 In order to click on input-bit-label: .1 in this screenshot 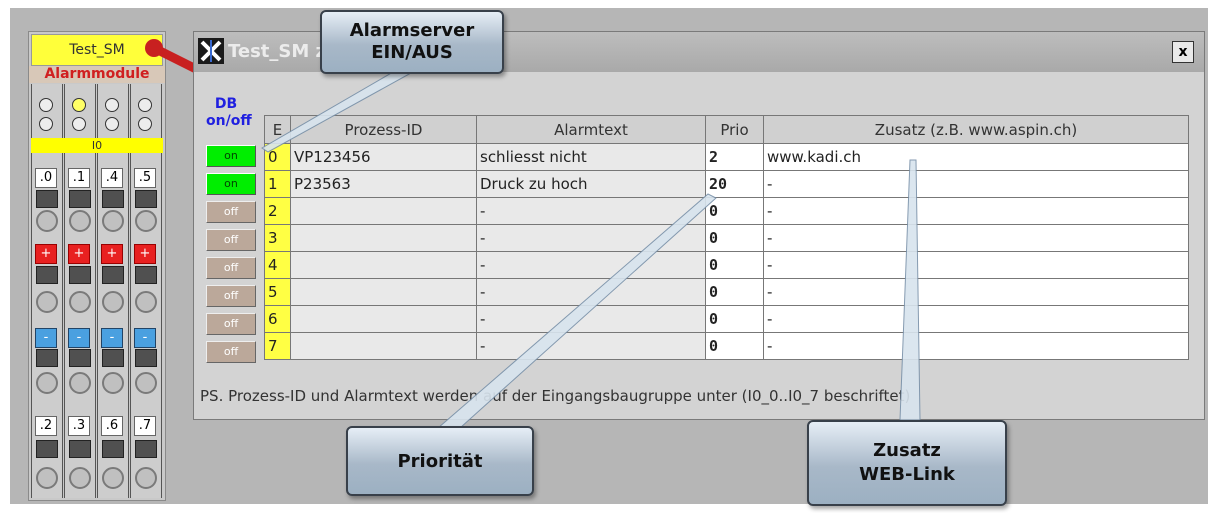, I will do `click(79, 178)`.